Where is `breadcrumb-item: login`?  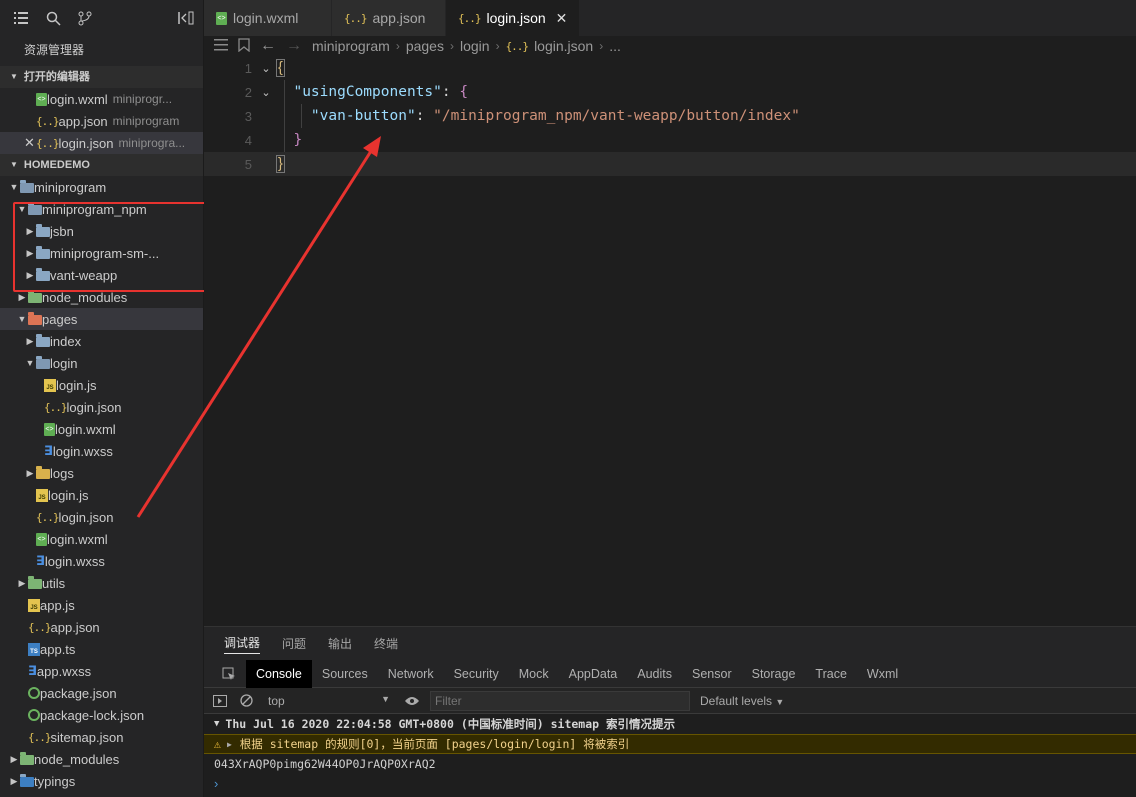
breadcrumb-item: login is located at coordinates (475, 46).